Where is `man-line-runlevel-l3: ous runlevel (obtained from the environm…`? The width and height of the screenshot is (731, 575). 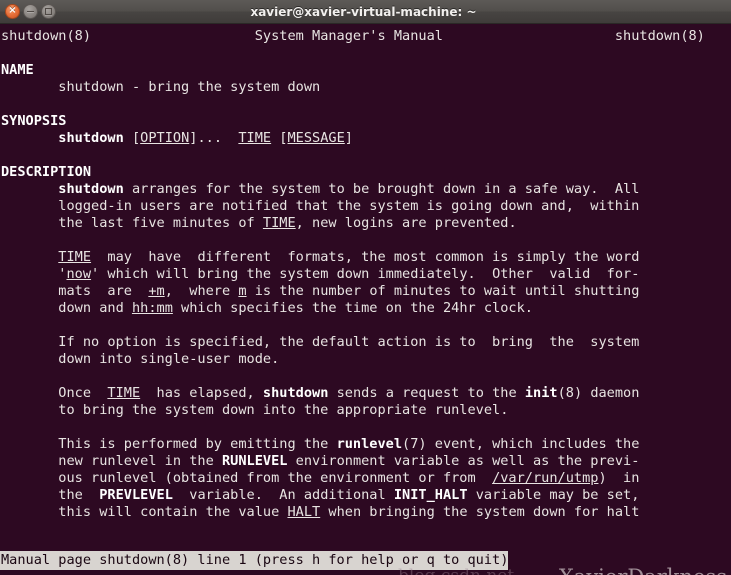 man-line-runlevel-l3: ous runlevel (obtained from the environm… is located at coordinates (320, 478).